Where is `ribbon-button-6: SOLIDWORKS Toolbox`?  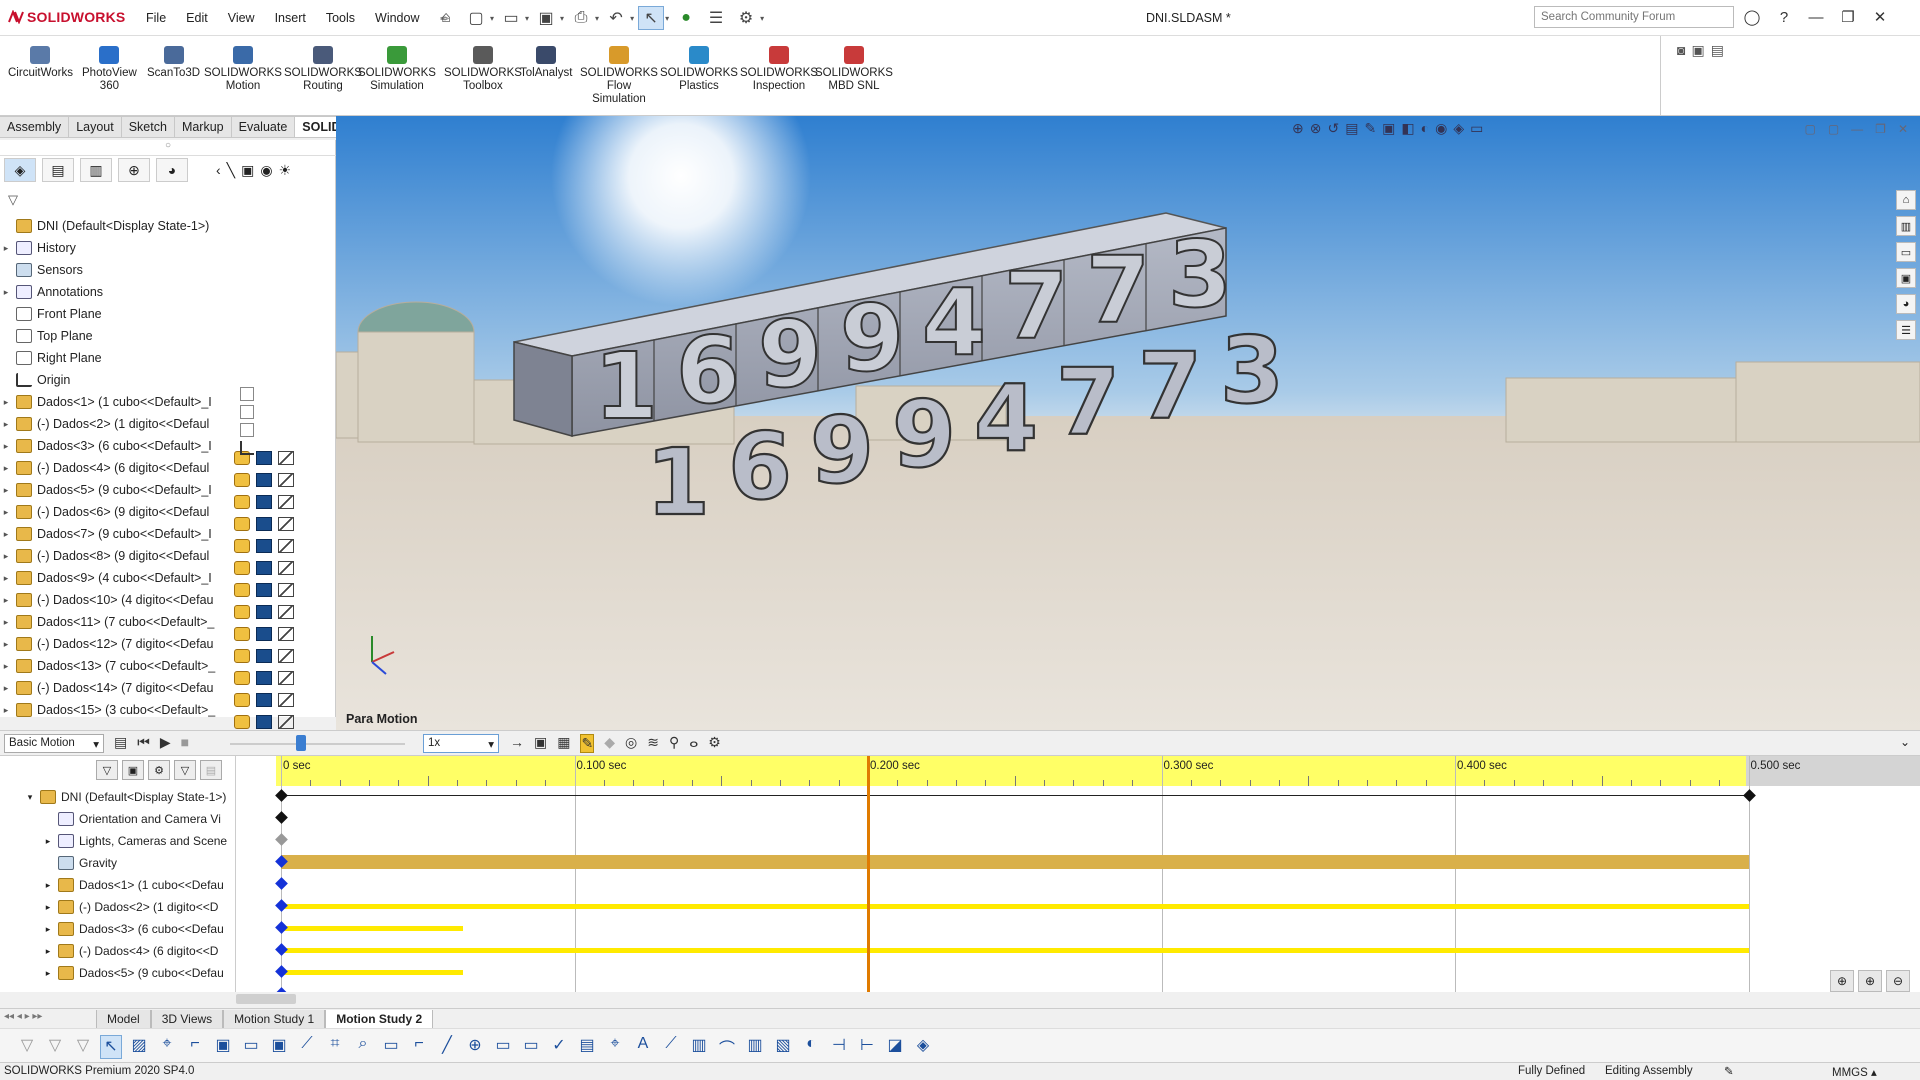 ribbon-button-6: SOLIDWORKS Toolbox is located at coordinates (483, 69).